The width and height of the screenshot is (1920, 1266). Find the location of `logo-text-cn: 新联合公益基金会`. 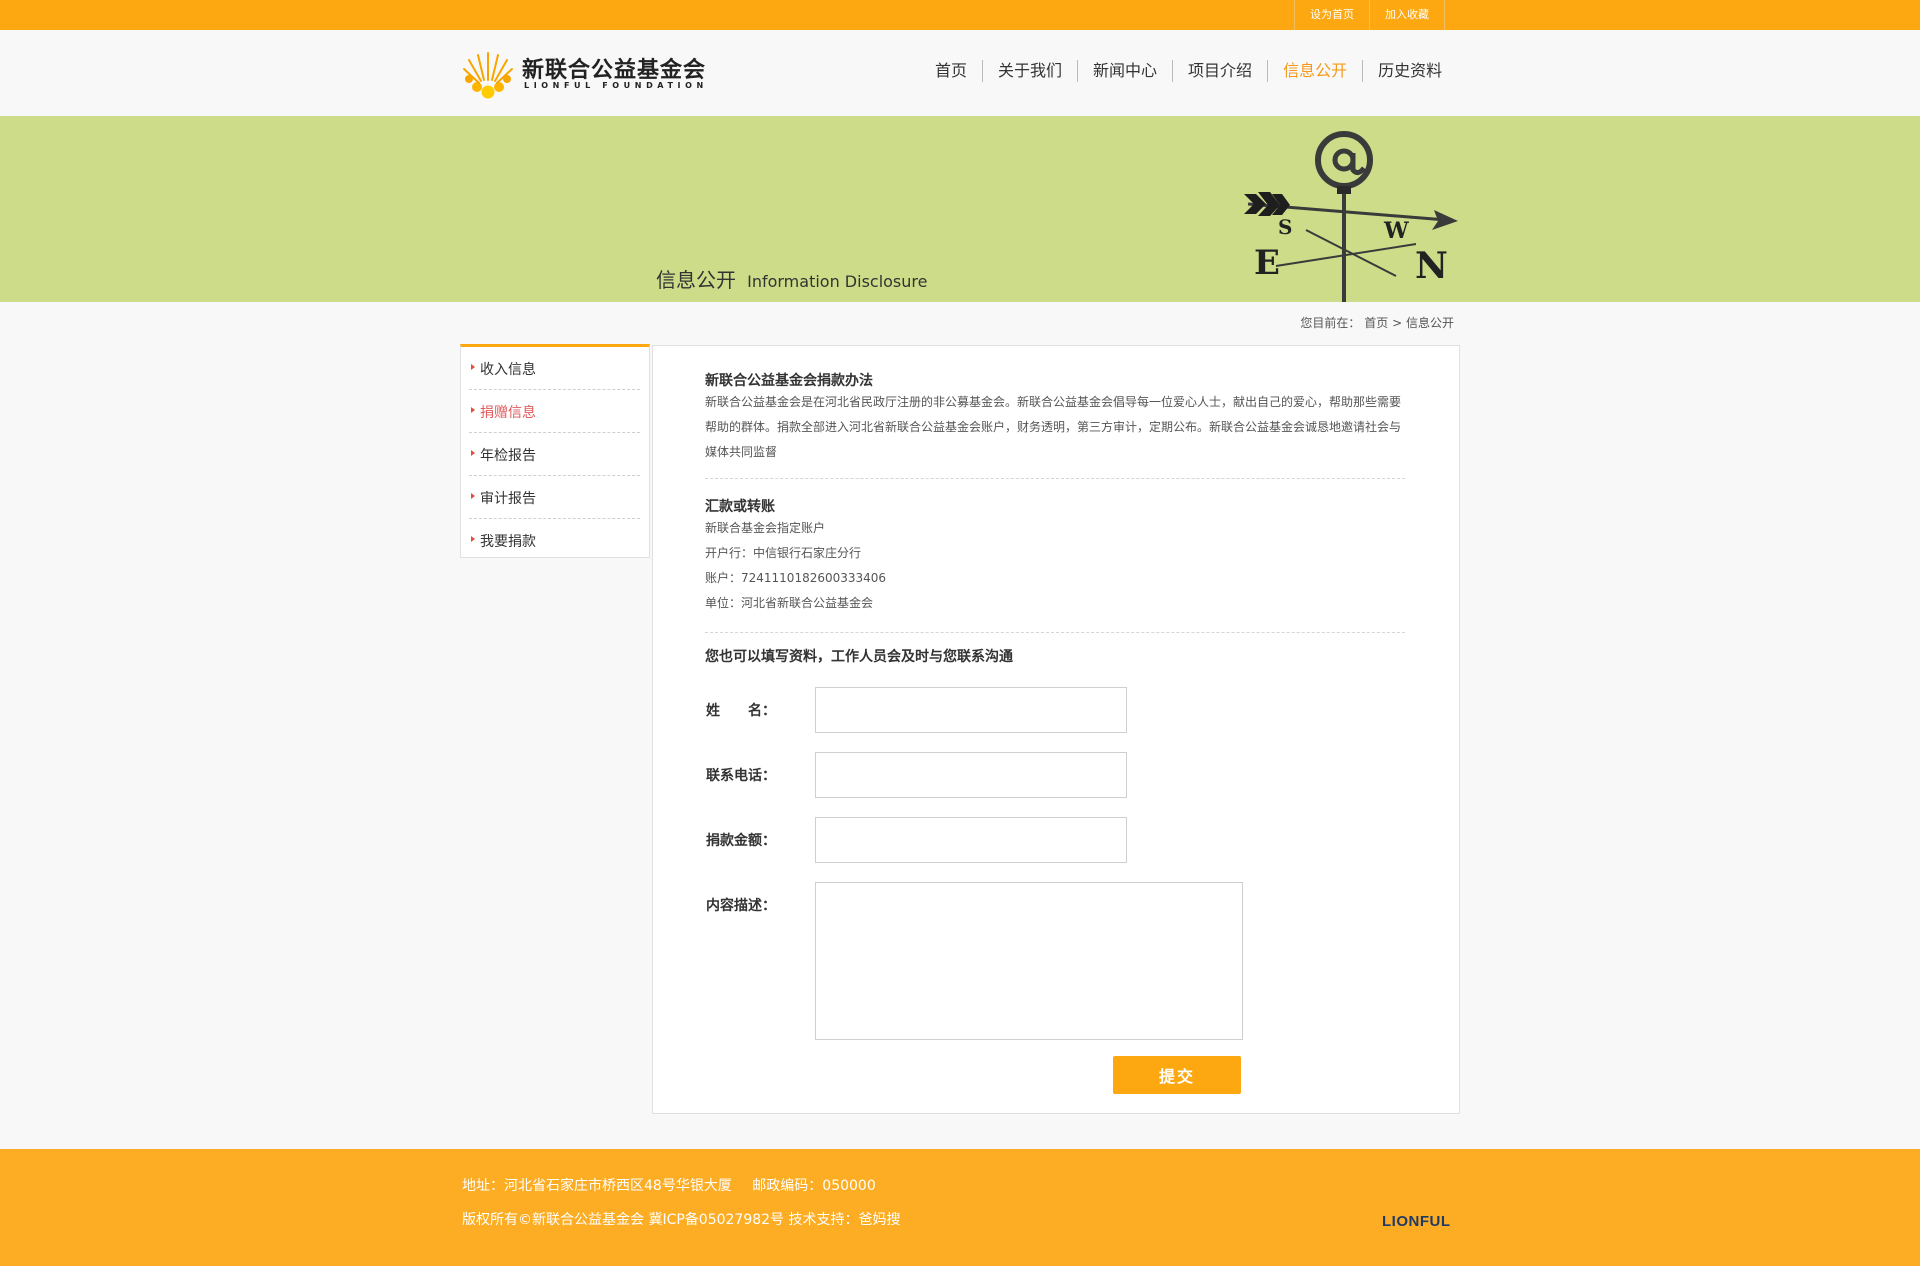

logo-text-cn: 新联合公益基金会 is located at coordinates (614, 70).